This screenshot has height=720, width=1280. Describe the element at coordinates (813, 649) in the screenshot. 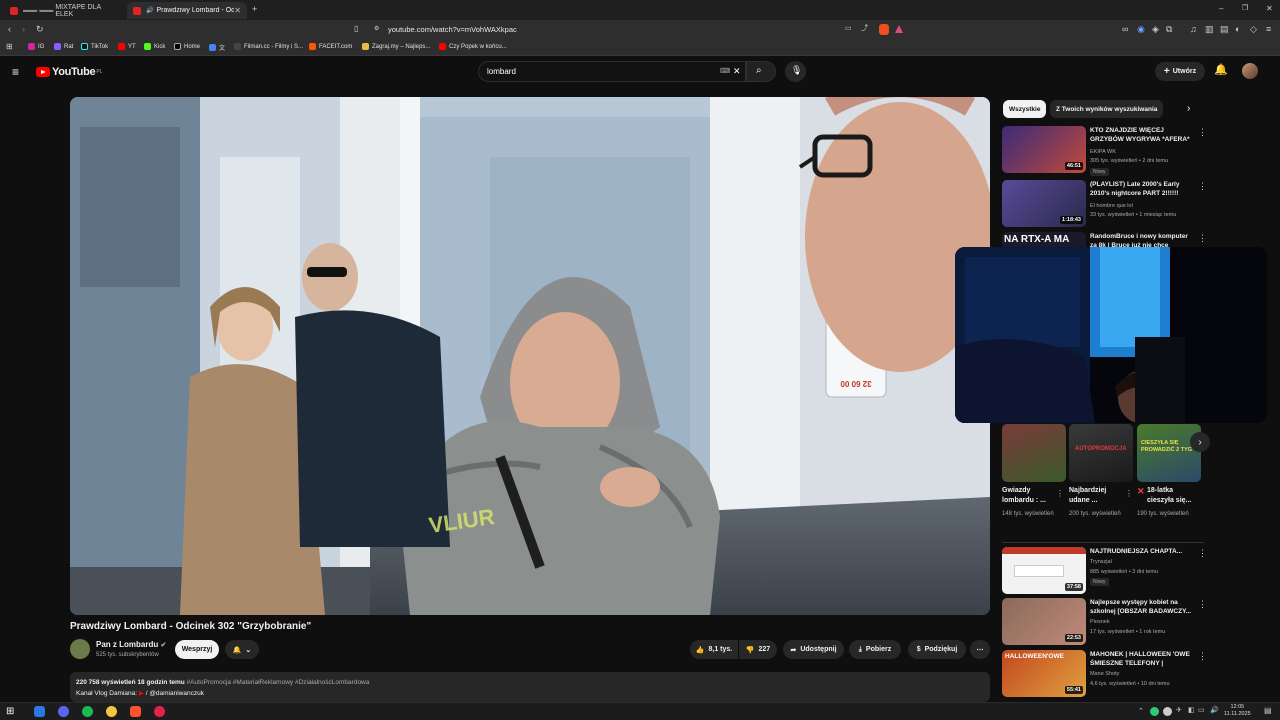

I see `share-button: ➦ Udostępnij` at that location.